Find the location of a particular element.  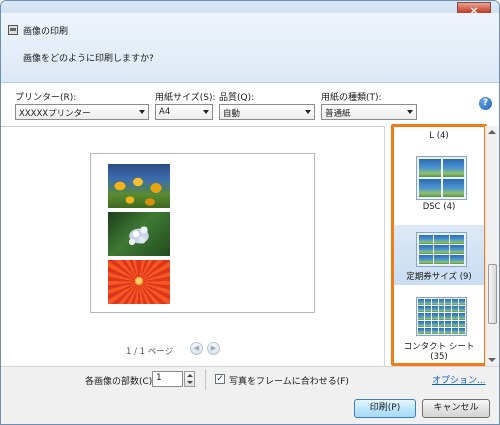

cancel-button: キャンセル is located at coordinates (456, 408).